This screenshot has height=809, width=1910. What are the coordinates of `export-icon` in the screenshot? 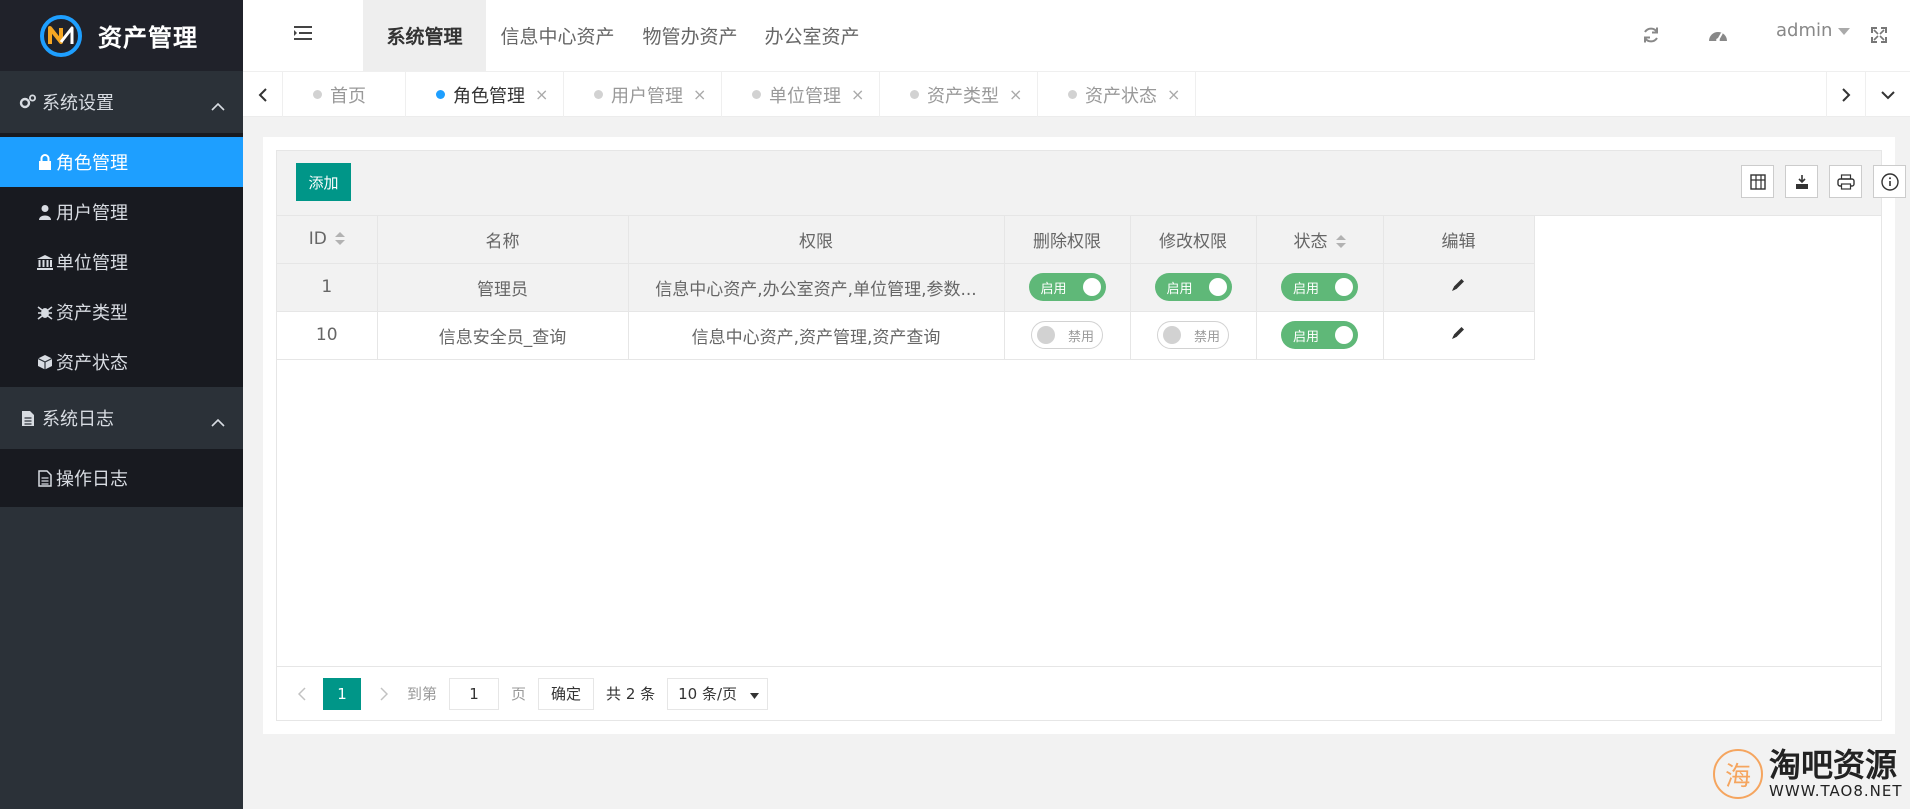 It's located at (1801, 181).